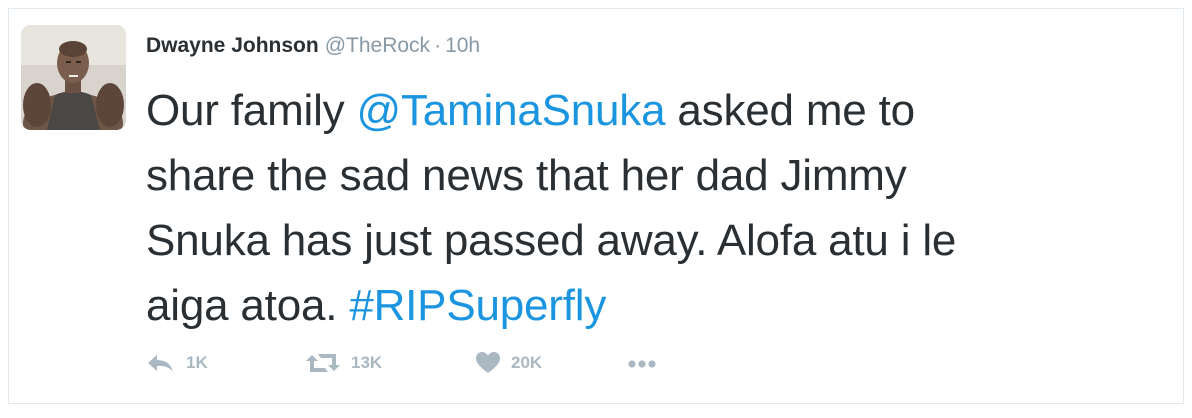 The width and height of the screenshot is (1192, 418). I want to click on tweet-text-line-4: aiga atoa. #RIPSuperfly, so click(646, 305).